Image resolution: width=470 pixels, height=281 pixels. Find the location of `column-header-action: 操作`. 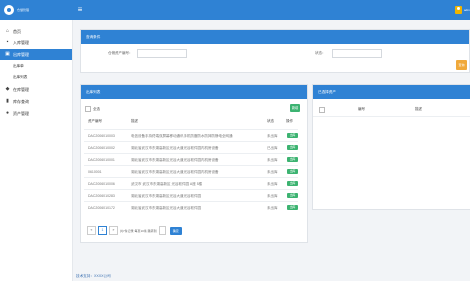

column-header-action: 操作 is located at coordinates (289, 121).